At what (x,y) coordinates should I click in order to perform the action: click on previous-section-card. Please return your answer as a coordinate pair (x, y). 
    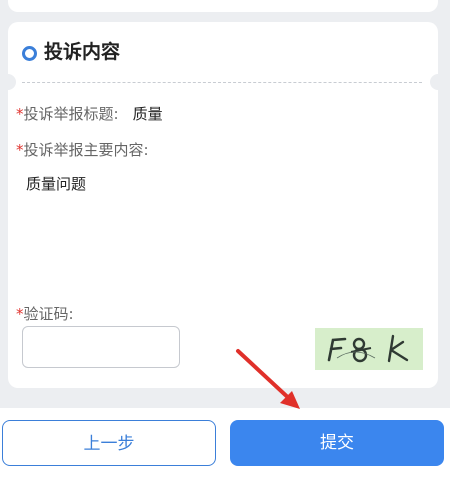
    Looking at the image, I should click on (223, 6).